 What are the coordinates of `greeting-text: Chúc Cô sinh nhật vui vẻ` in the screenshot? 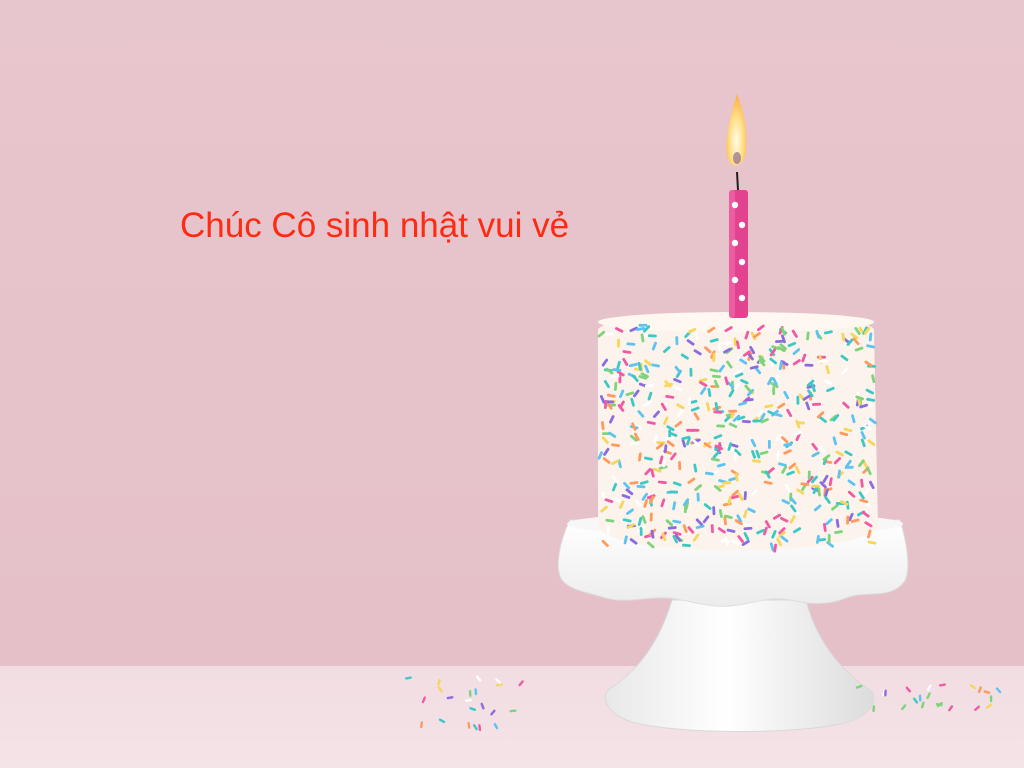 It's located at (375, 225).